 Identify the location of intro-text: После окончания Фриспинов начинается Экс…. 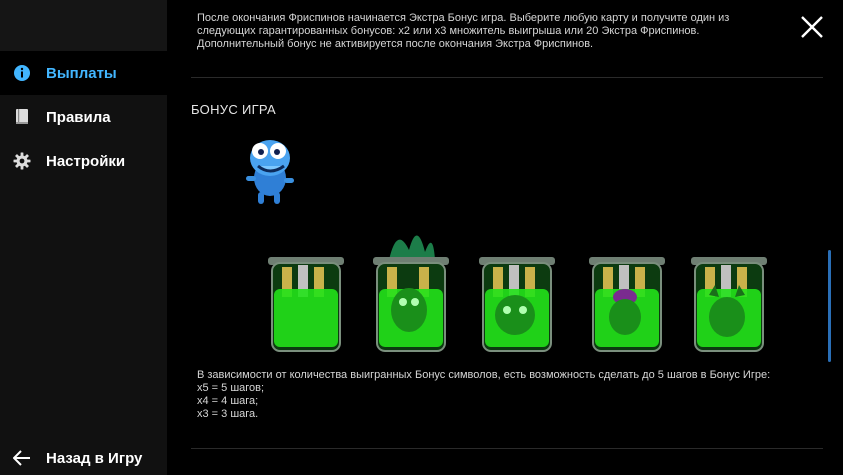
(463, 31).